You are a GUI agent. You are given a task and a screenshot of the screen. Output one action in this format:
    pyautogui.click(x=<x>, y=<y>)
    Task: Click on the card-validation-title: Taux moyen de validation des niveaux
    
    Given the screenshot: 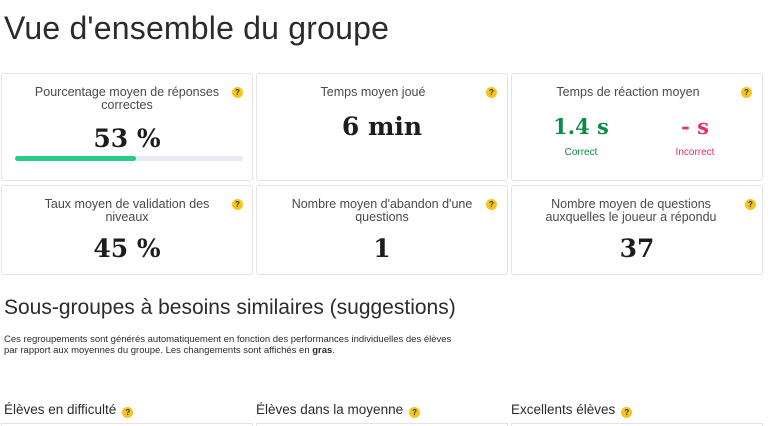 What is the action you would take?
    pyautogui.click(x=127, y=210)
    